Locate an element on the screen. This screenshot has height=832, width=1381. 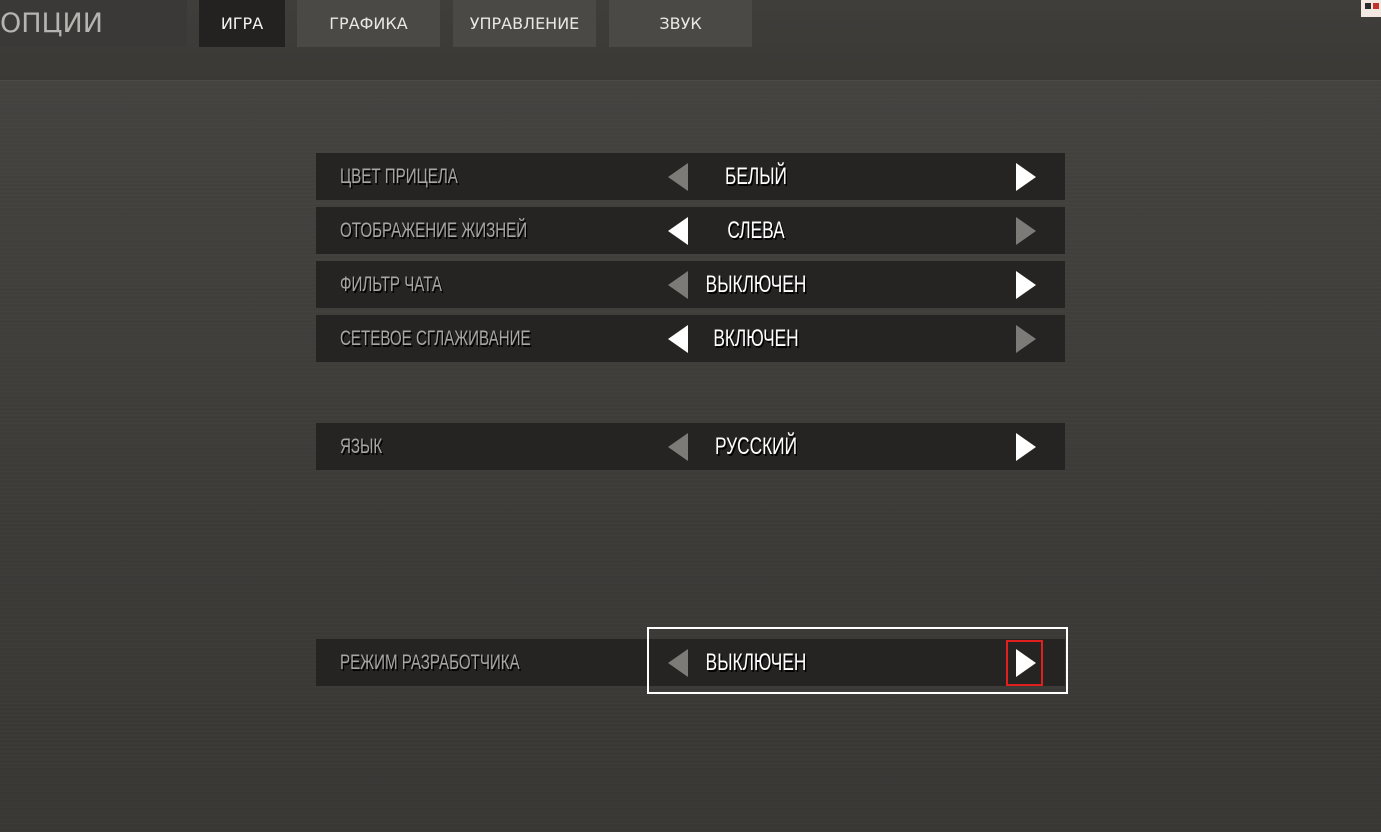
setting-value: РУССКИЙ is located at coordinates (756, 446).